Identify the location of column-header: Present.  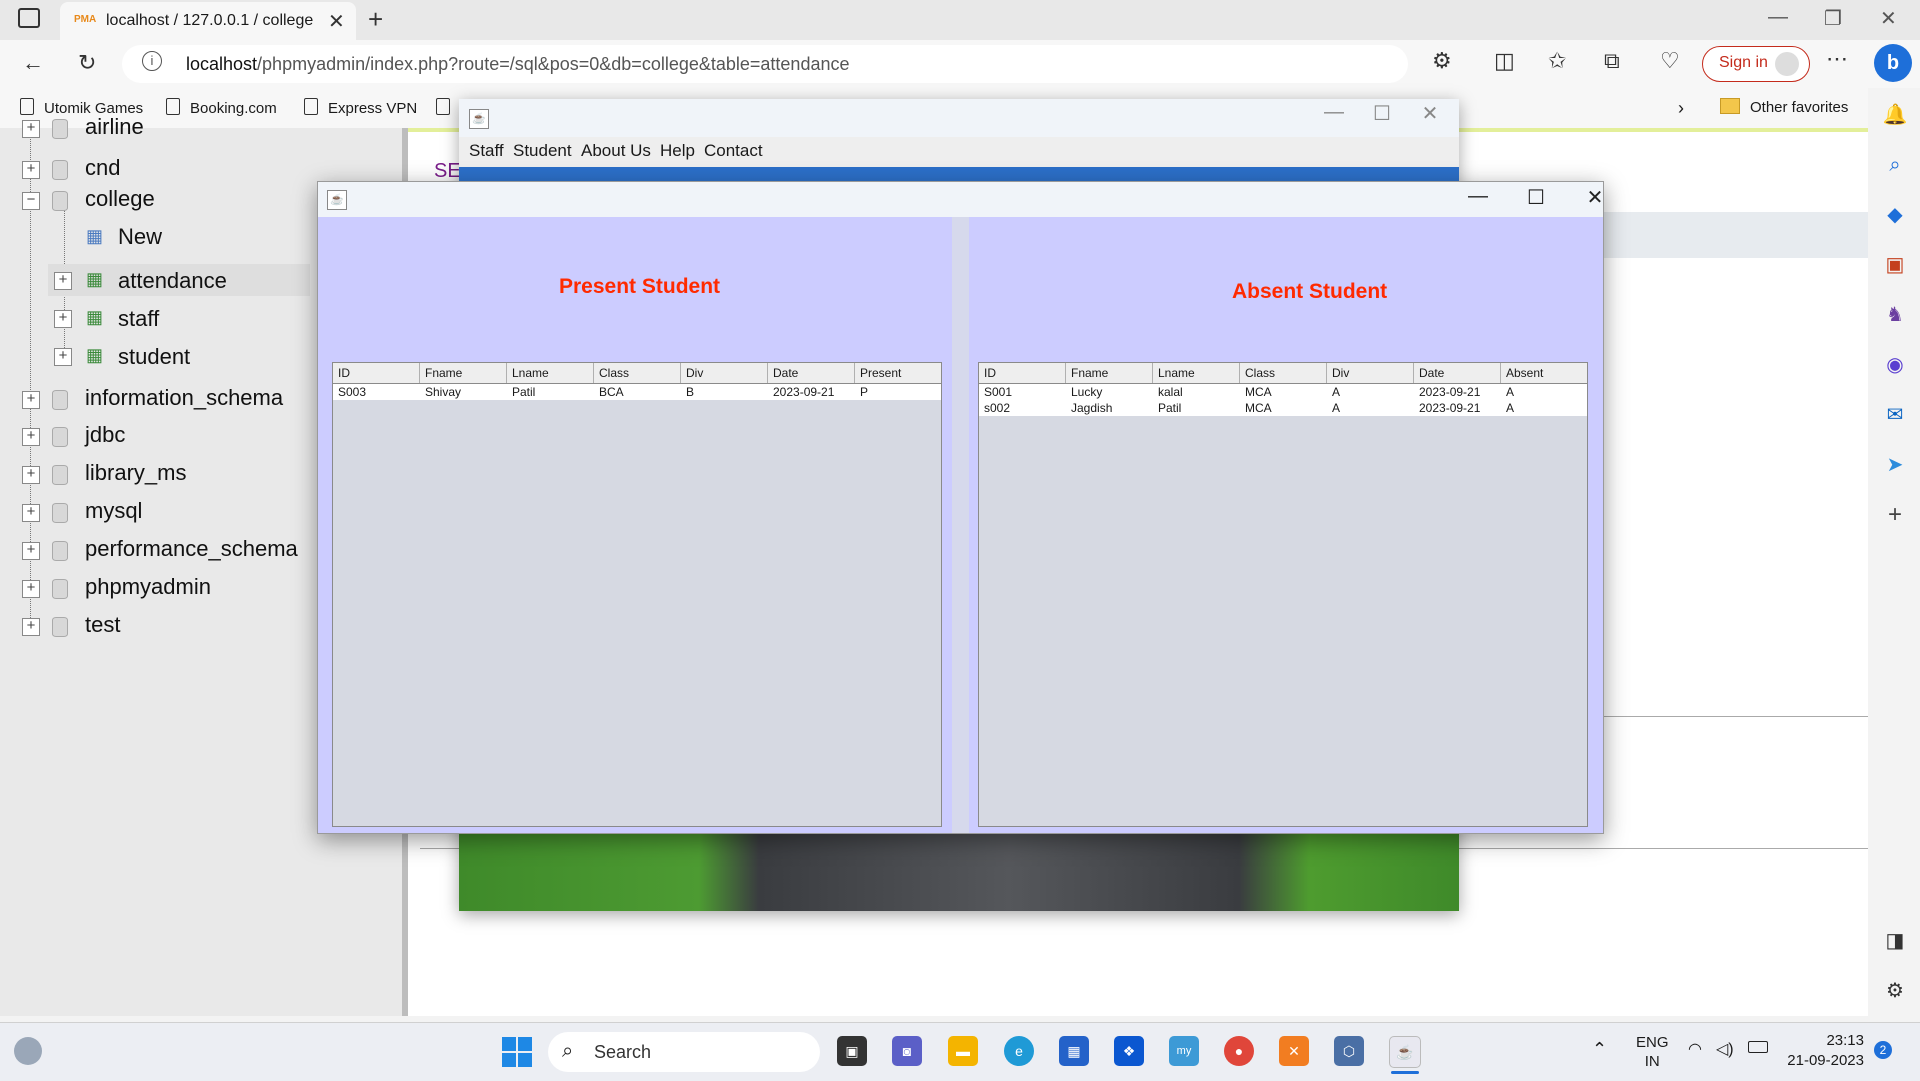
(898, 373).